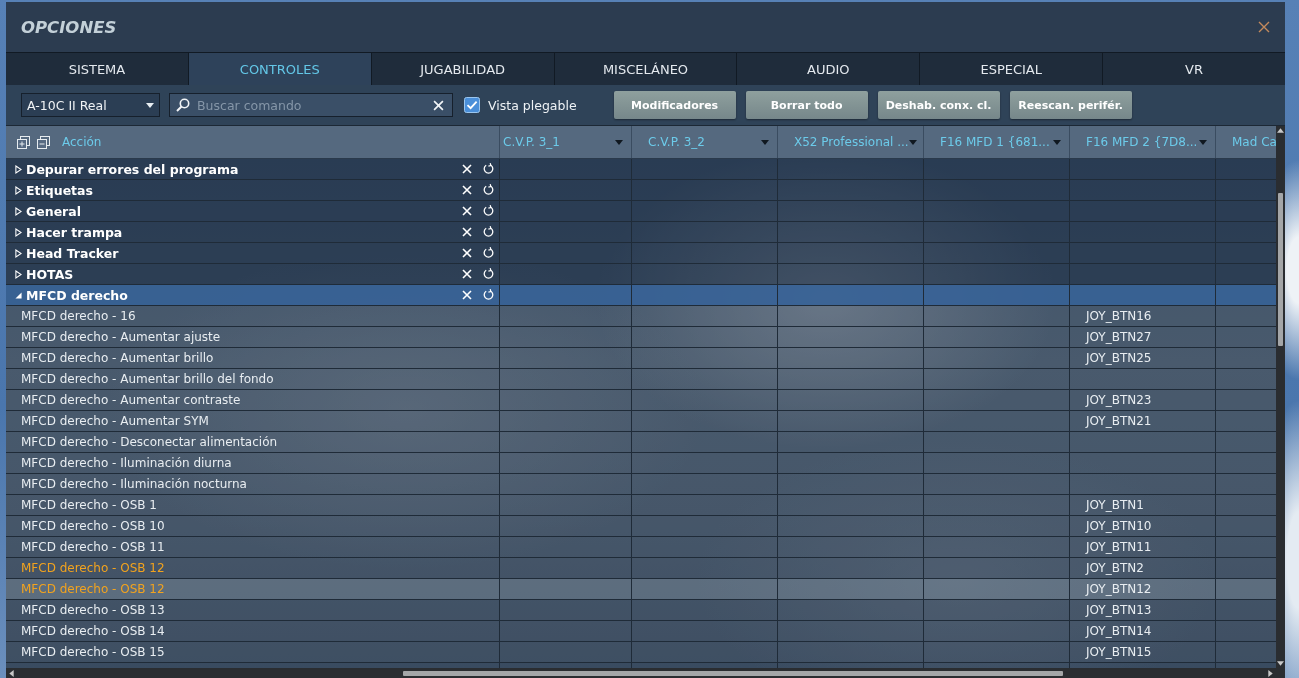 This screenshot has width=1299, height=678. I want to click on action-row: MFCD derecho - Aumentar SYM JOY_BTN21, so click(641, 421).